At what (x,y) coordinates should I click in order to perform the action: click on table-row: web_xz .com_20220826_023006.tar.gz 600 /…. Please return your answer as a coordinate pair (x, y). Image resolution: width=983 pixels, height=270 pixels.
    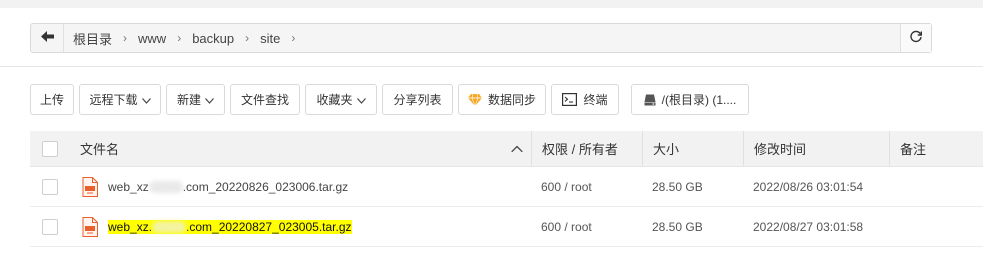
    Looking at the image, I should click on (506, 187).